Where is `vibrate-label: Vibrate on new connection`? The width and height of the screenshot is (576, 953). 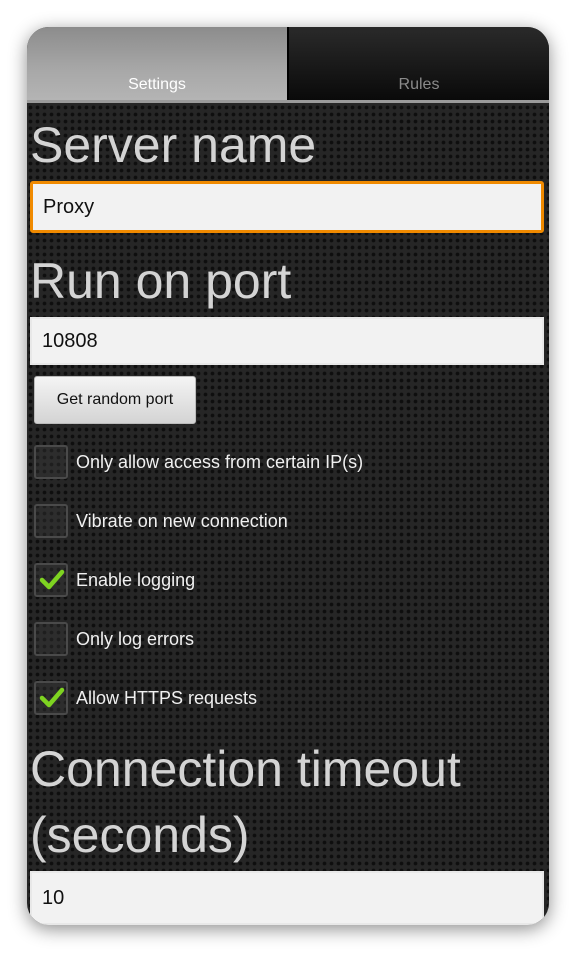
vibrate-label: Vibrate on new connection is located at coordinates (182, 520).